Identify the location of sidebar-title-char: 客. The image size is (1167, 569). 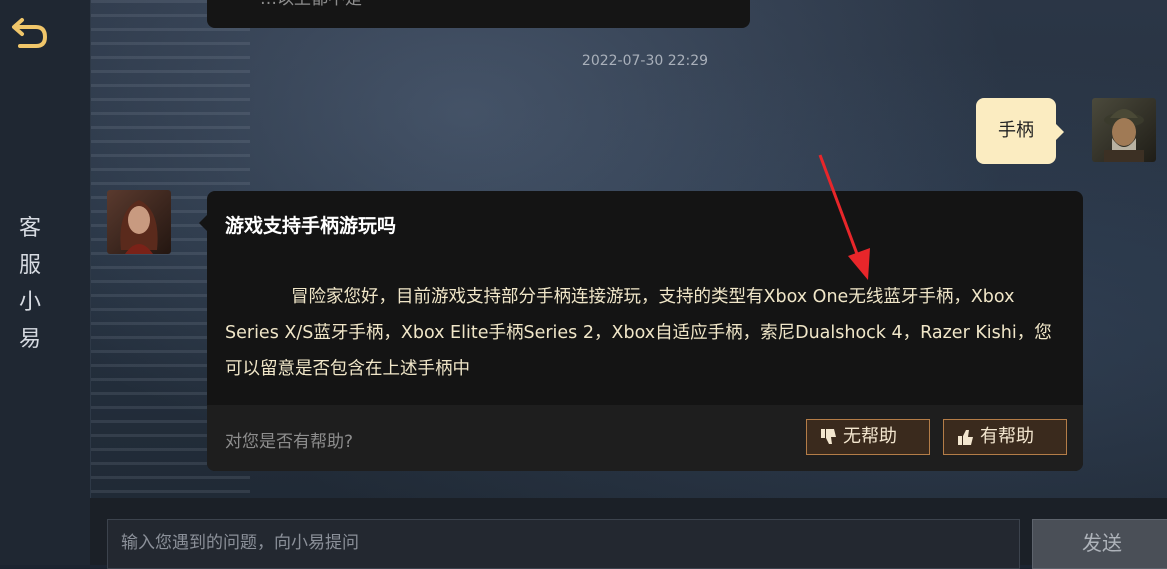
(29, 228).